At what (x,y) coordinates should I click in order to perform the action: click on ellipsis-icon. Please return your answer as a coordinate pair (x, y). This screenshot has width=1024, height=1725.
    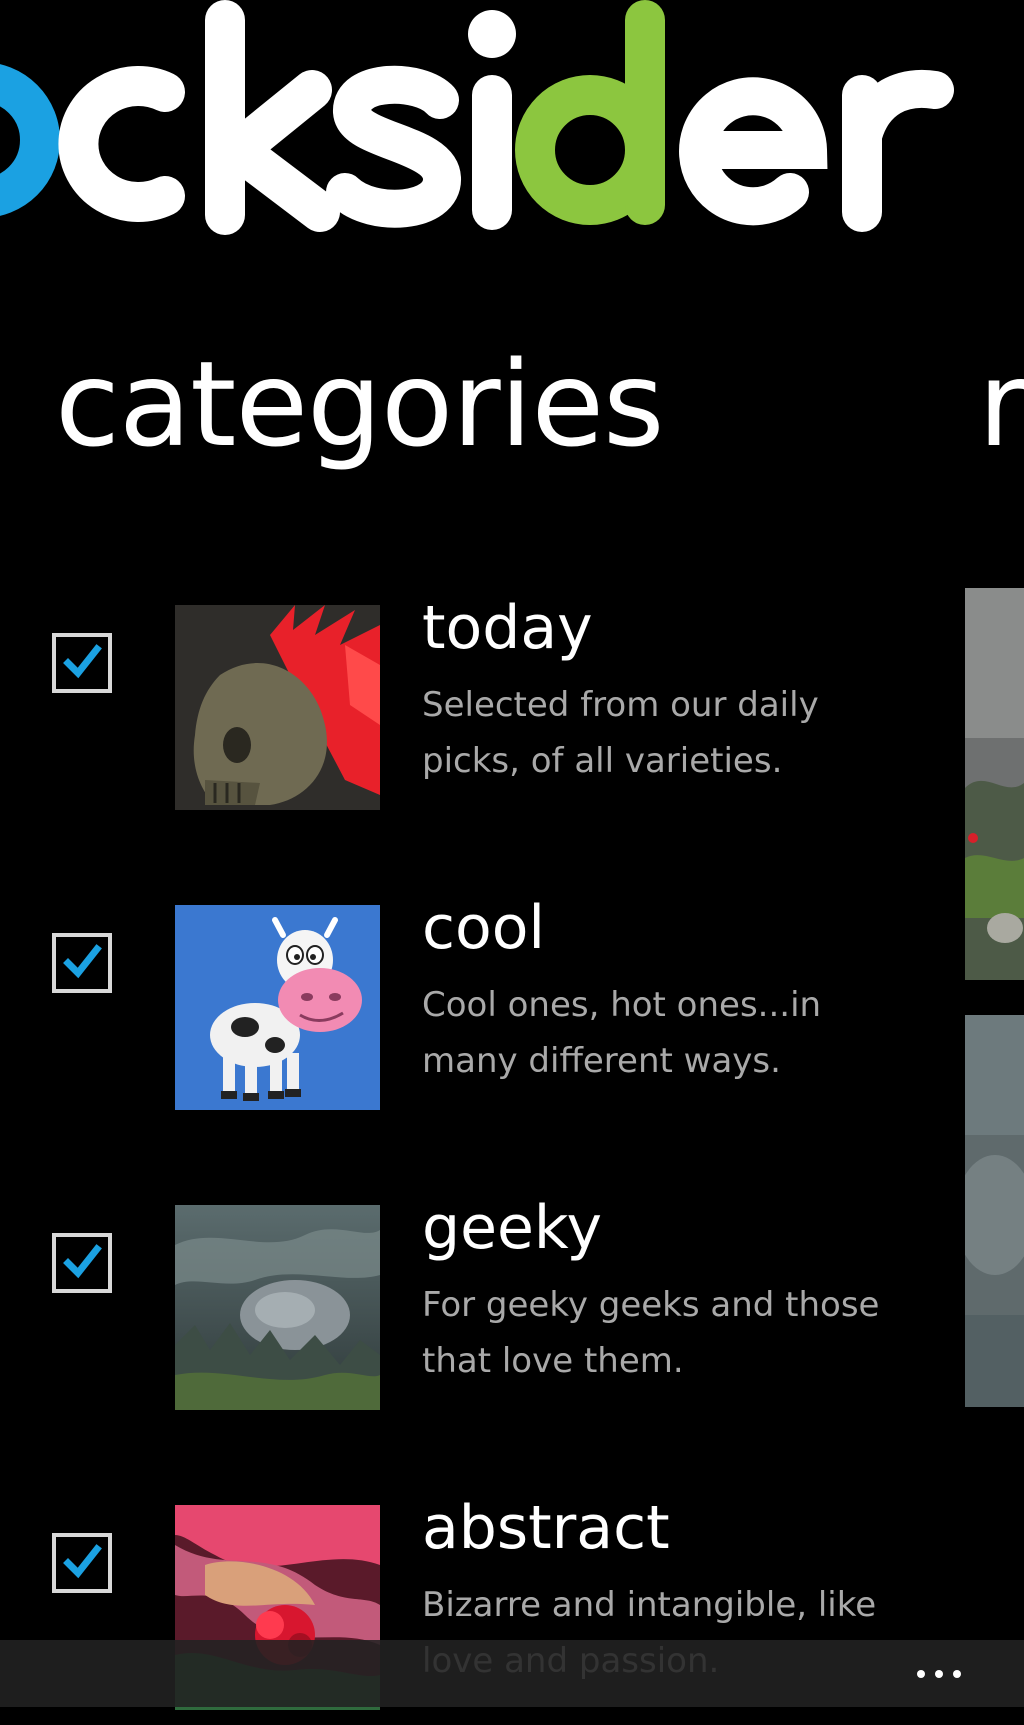
    Looking at the image, I should click on (939, 1673).